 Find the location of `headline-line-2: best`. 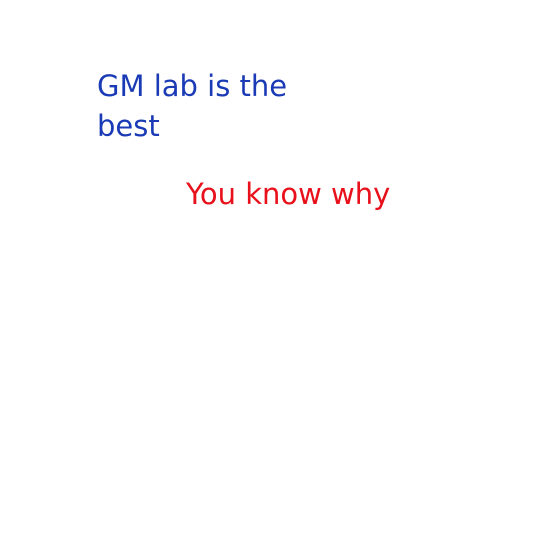

headline-line-2: best is located at coordinates (128, 126).